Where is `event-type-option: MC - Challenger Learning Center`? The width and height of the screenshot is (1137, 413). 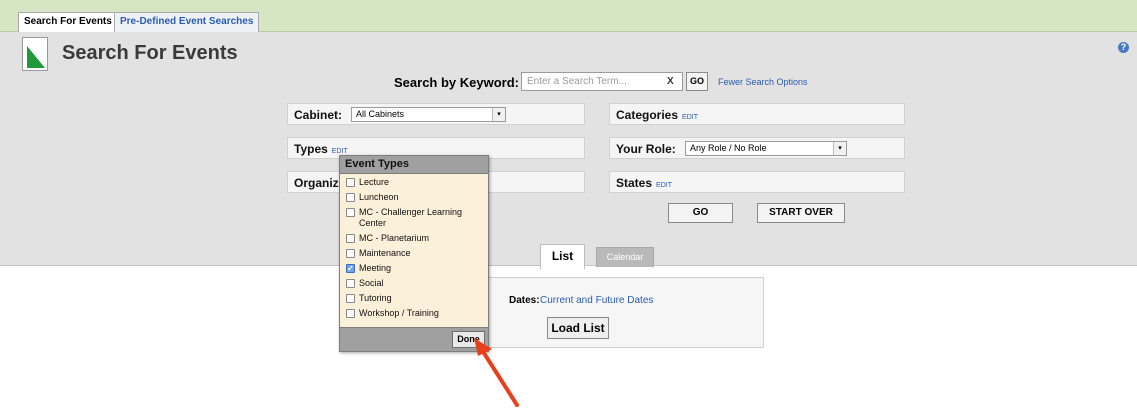 event-type-option: MC - Challenger Learning Center is located at coordinates (414, 218).